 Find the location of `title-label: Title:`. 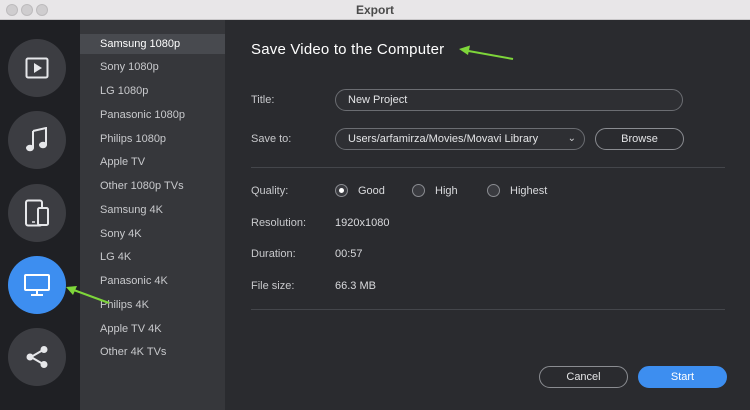

title-label: Title: is located at coordinates (263, 100).